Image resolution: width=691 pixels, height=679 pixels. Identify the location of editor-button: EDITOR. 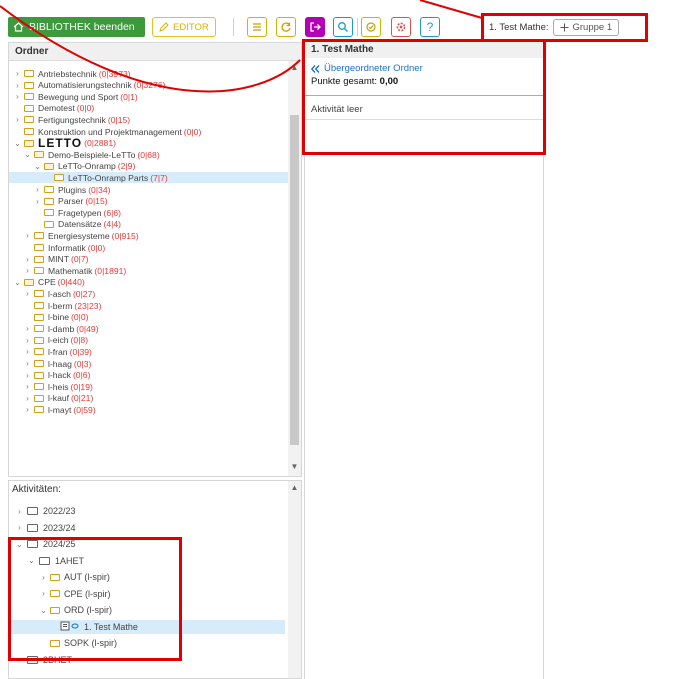
(184, 27).